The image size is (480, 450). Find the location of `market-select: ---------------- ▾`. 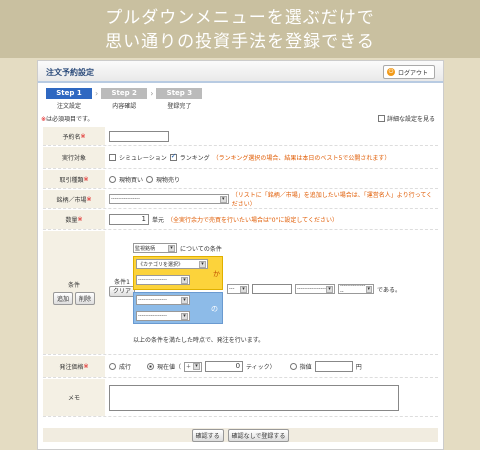

market-select: ---------------- ▾ is located at coordinates (169, 199).